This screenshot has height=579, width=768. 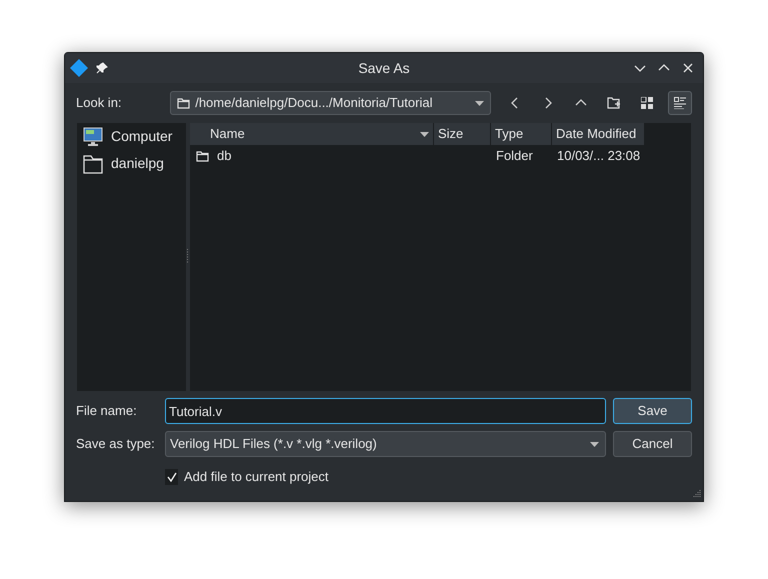 What do you see at coordinates (171, 477) in the screenshot?
I see `checkbox` at bounding box center [171, 477].